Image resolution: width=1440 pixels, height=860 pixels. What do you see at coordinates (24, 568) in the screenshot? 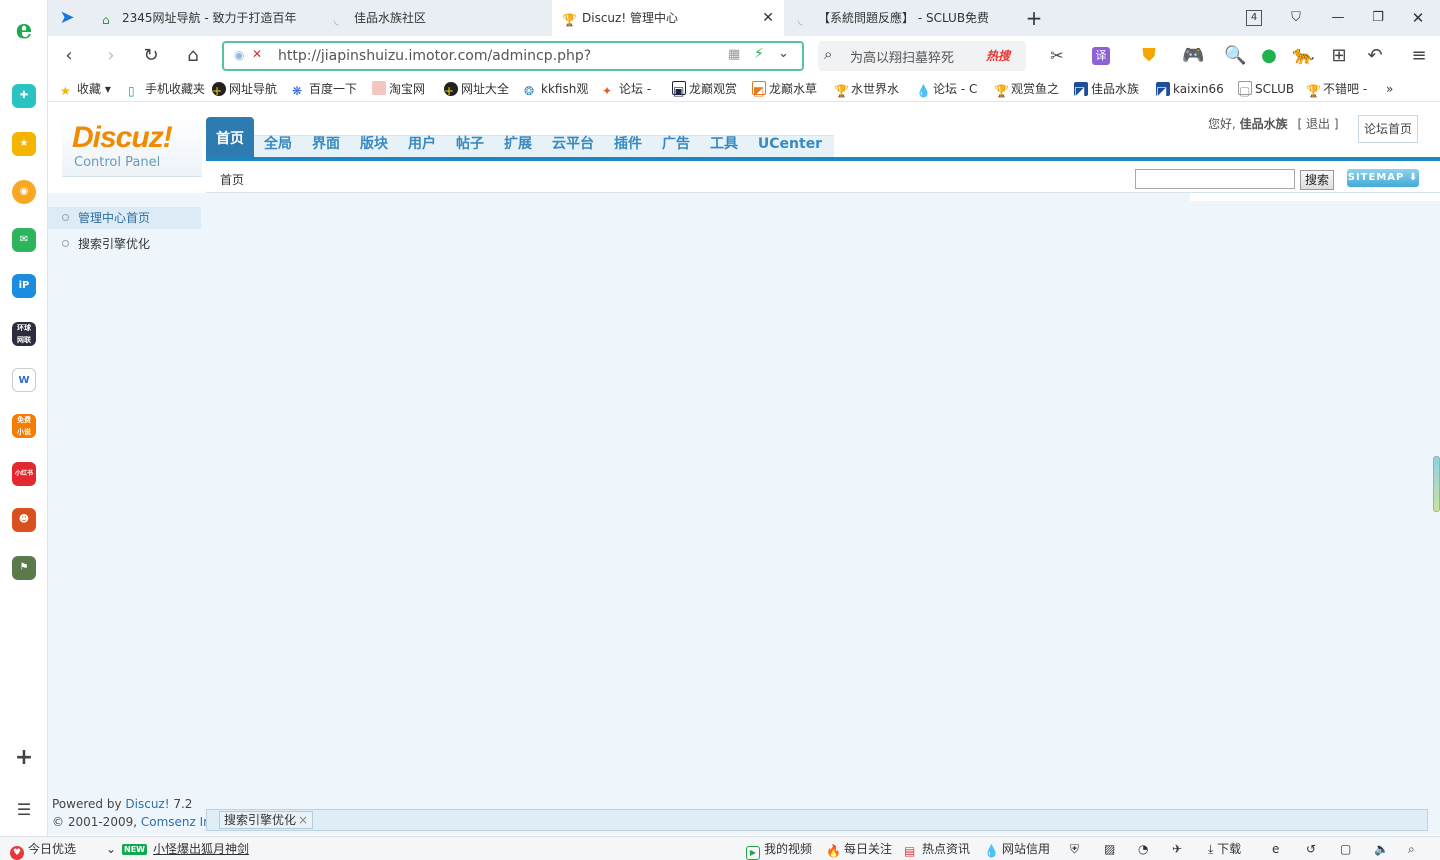
I see `game2-app-icon: ⚑` at bounding box center [24, 568].